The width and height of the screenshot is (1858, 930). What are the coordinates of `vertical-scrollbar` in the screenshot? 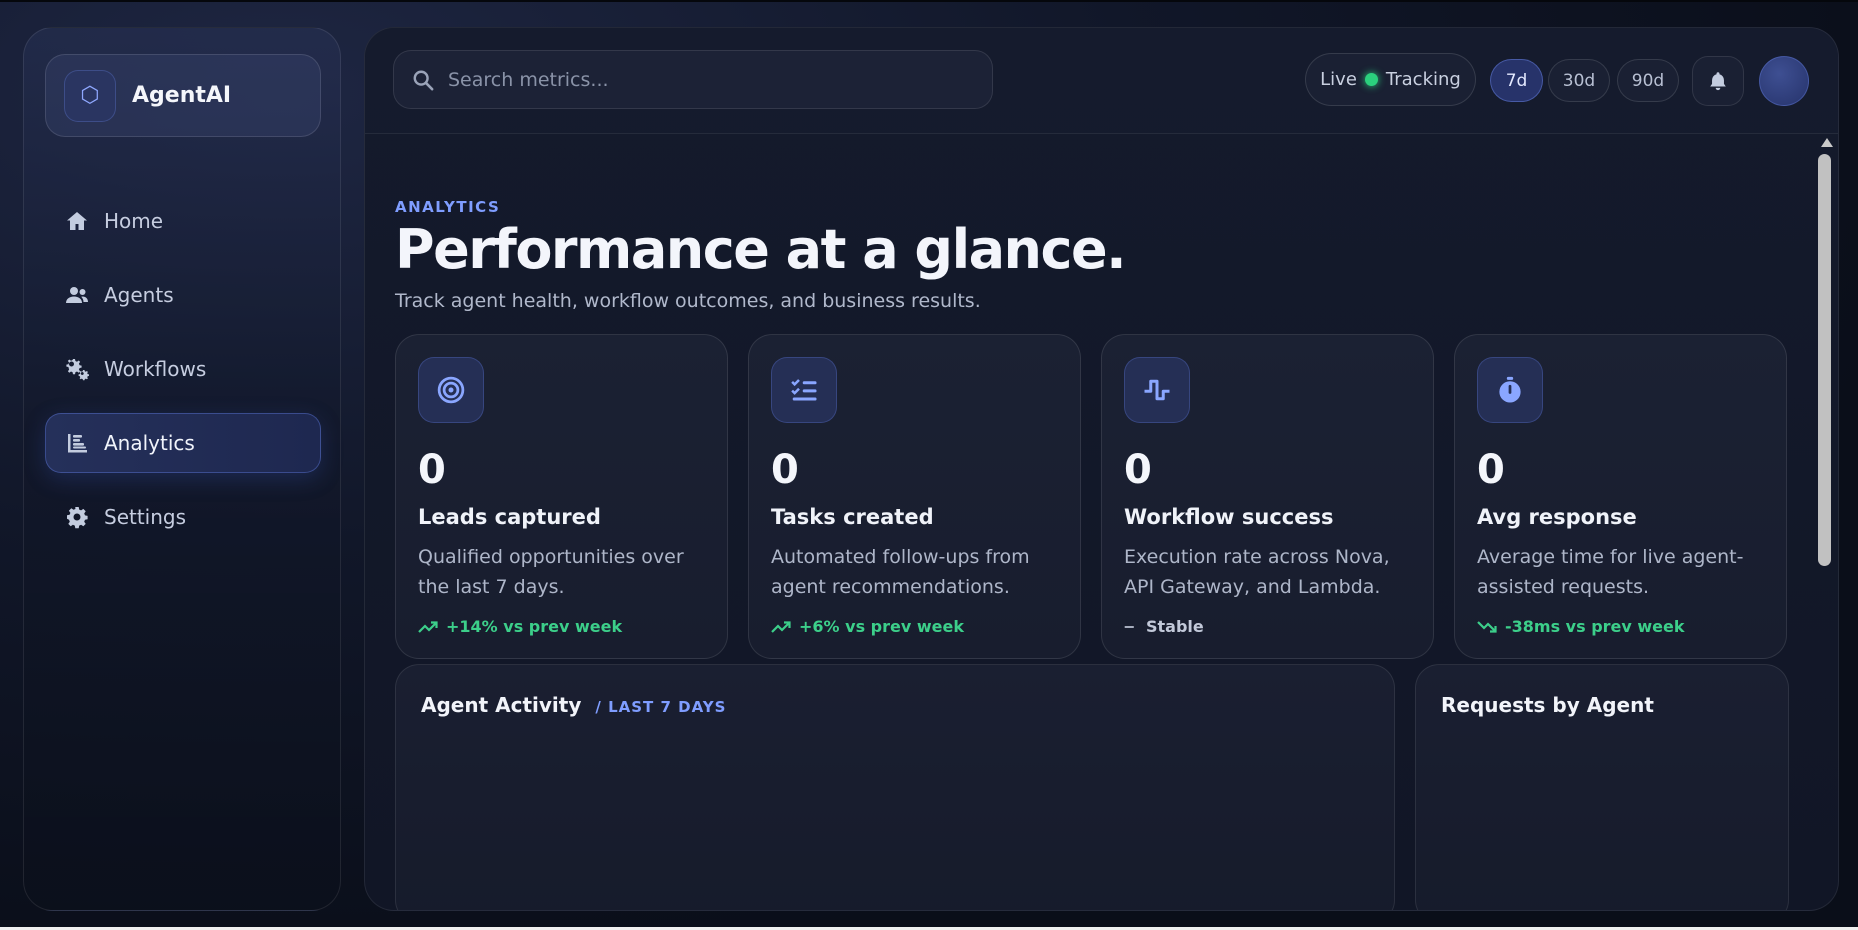 It's located at (1825, 522).